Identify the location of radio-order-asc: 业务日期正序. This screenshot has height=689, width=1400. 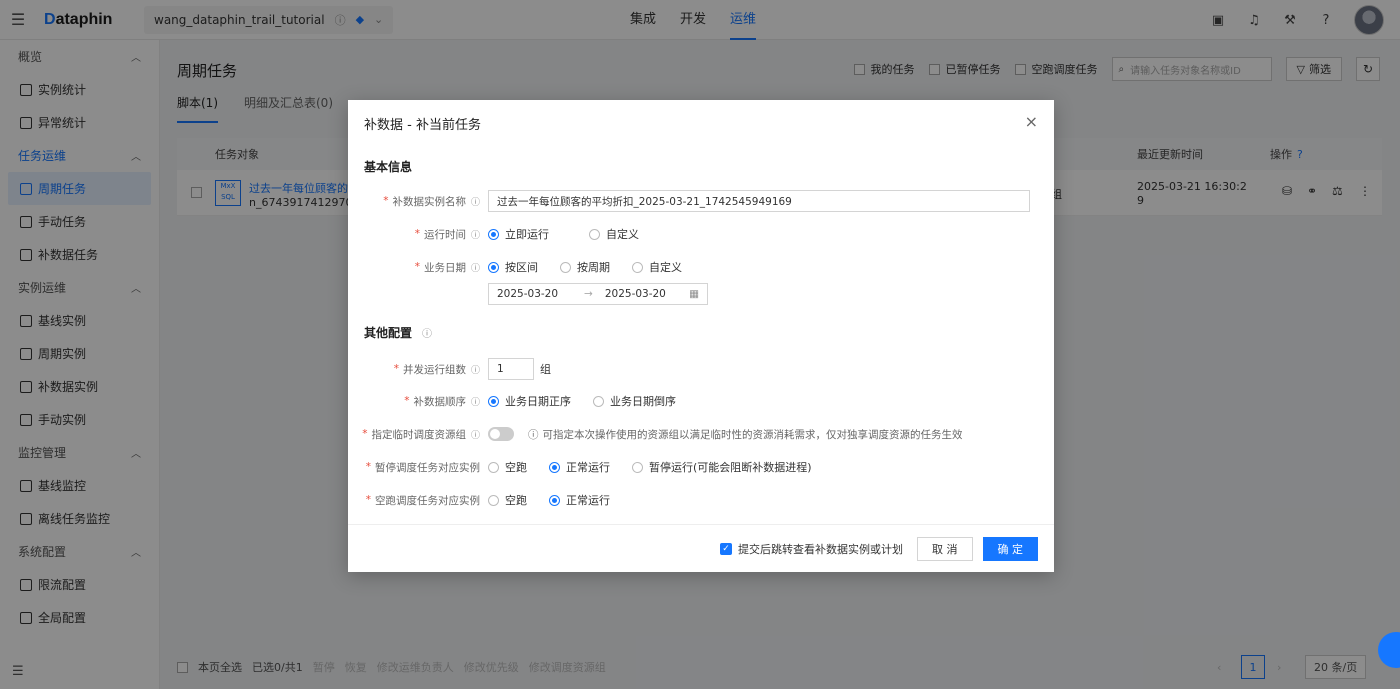
(529, 401).